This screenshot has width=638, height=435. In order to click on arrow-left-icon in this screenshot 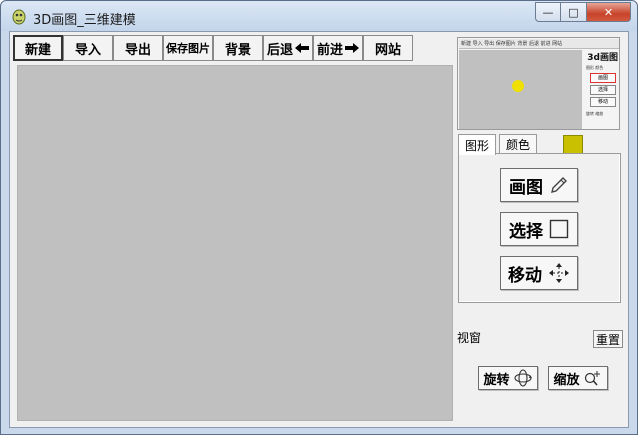, I will do `click(302, 48)`.